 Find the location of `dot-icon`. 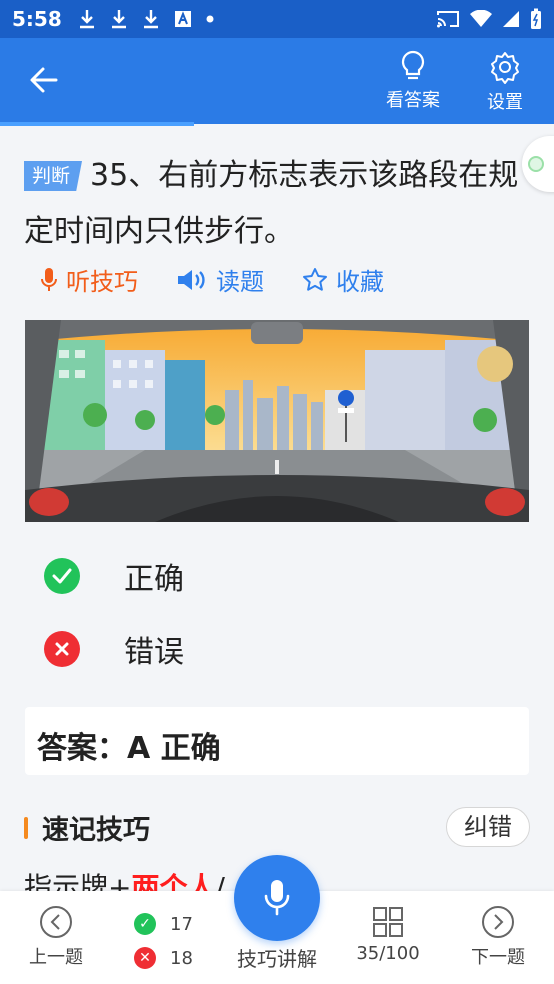

dot-icon is located at coordinates (210, 19).